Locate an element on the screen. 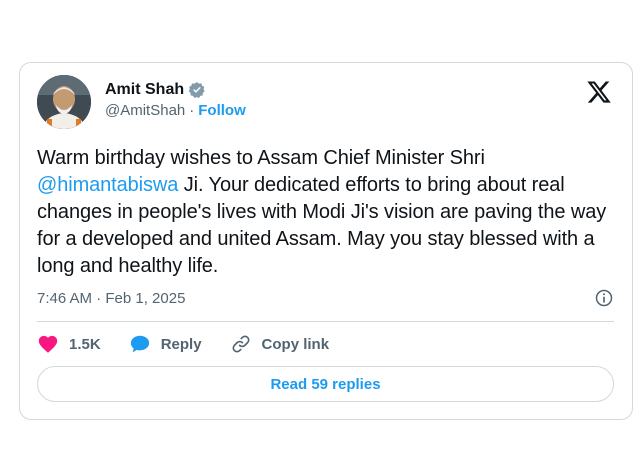 This screenshot has height=451, width=643. verified-badge-icon is located at coordinates (196, 90).